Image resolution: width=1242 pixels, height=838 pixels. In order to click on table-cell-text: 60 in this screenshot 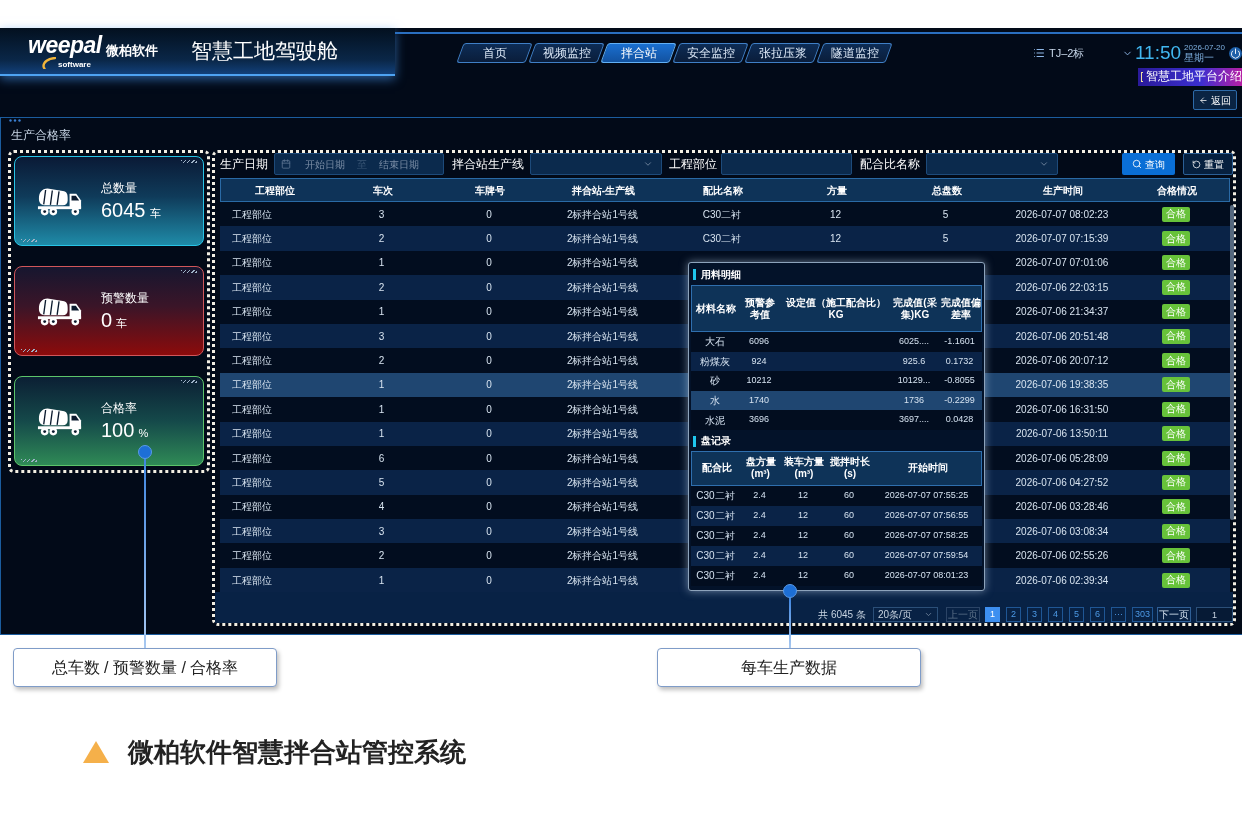, I will do `click(849, 496)`.